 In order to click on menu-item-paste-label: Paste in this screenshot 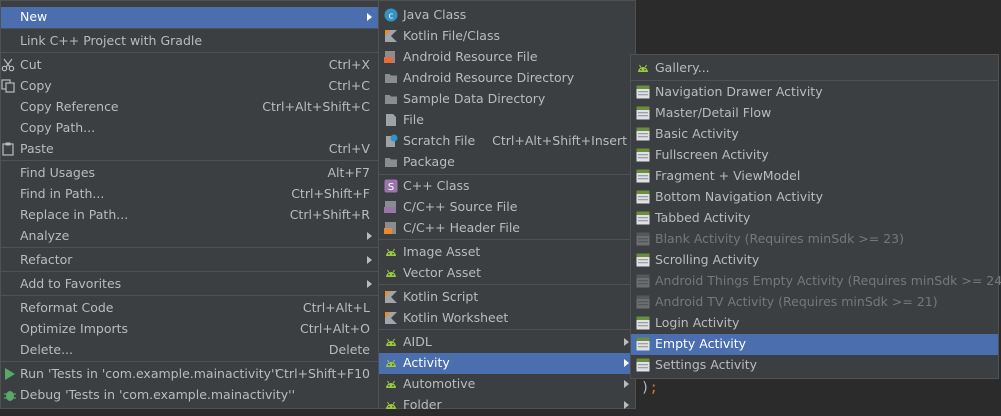, I will do `click(37, 148)`.